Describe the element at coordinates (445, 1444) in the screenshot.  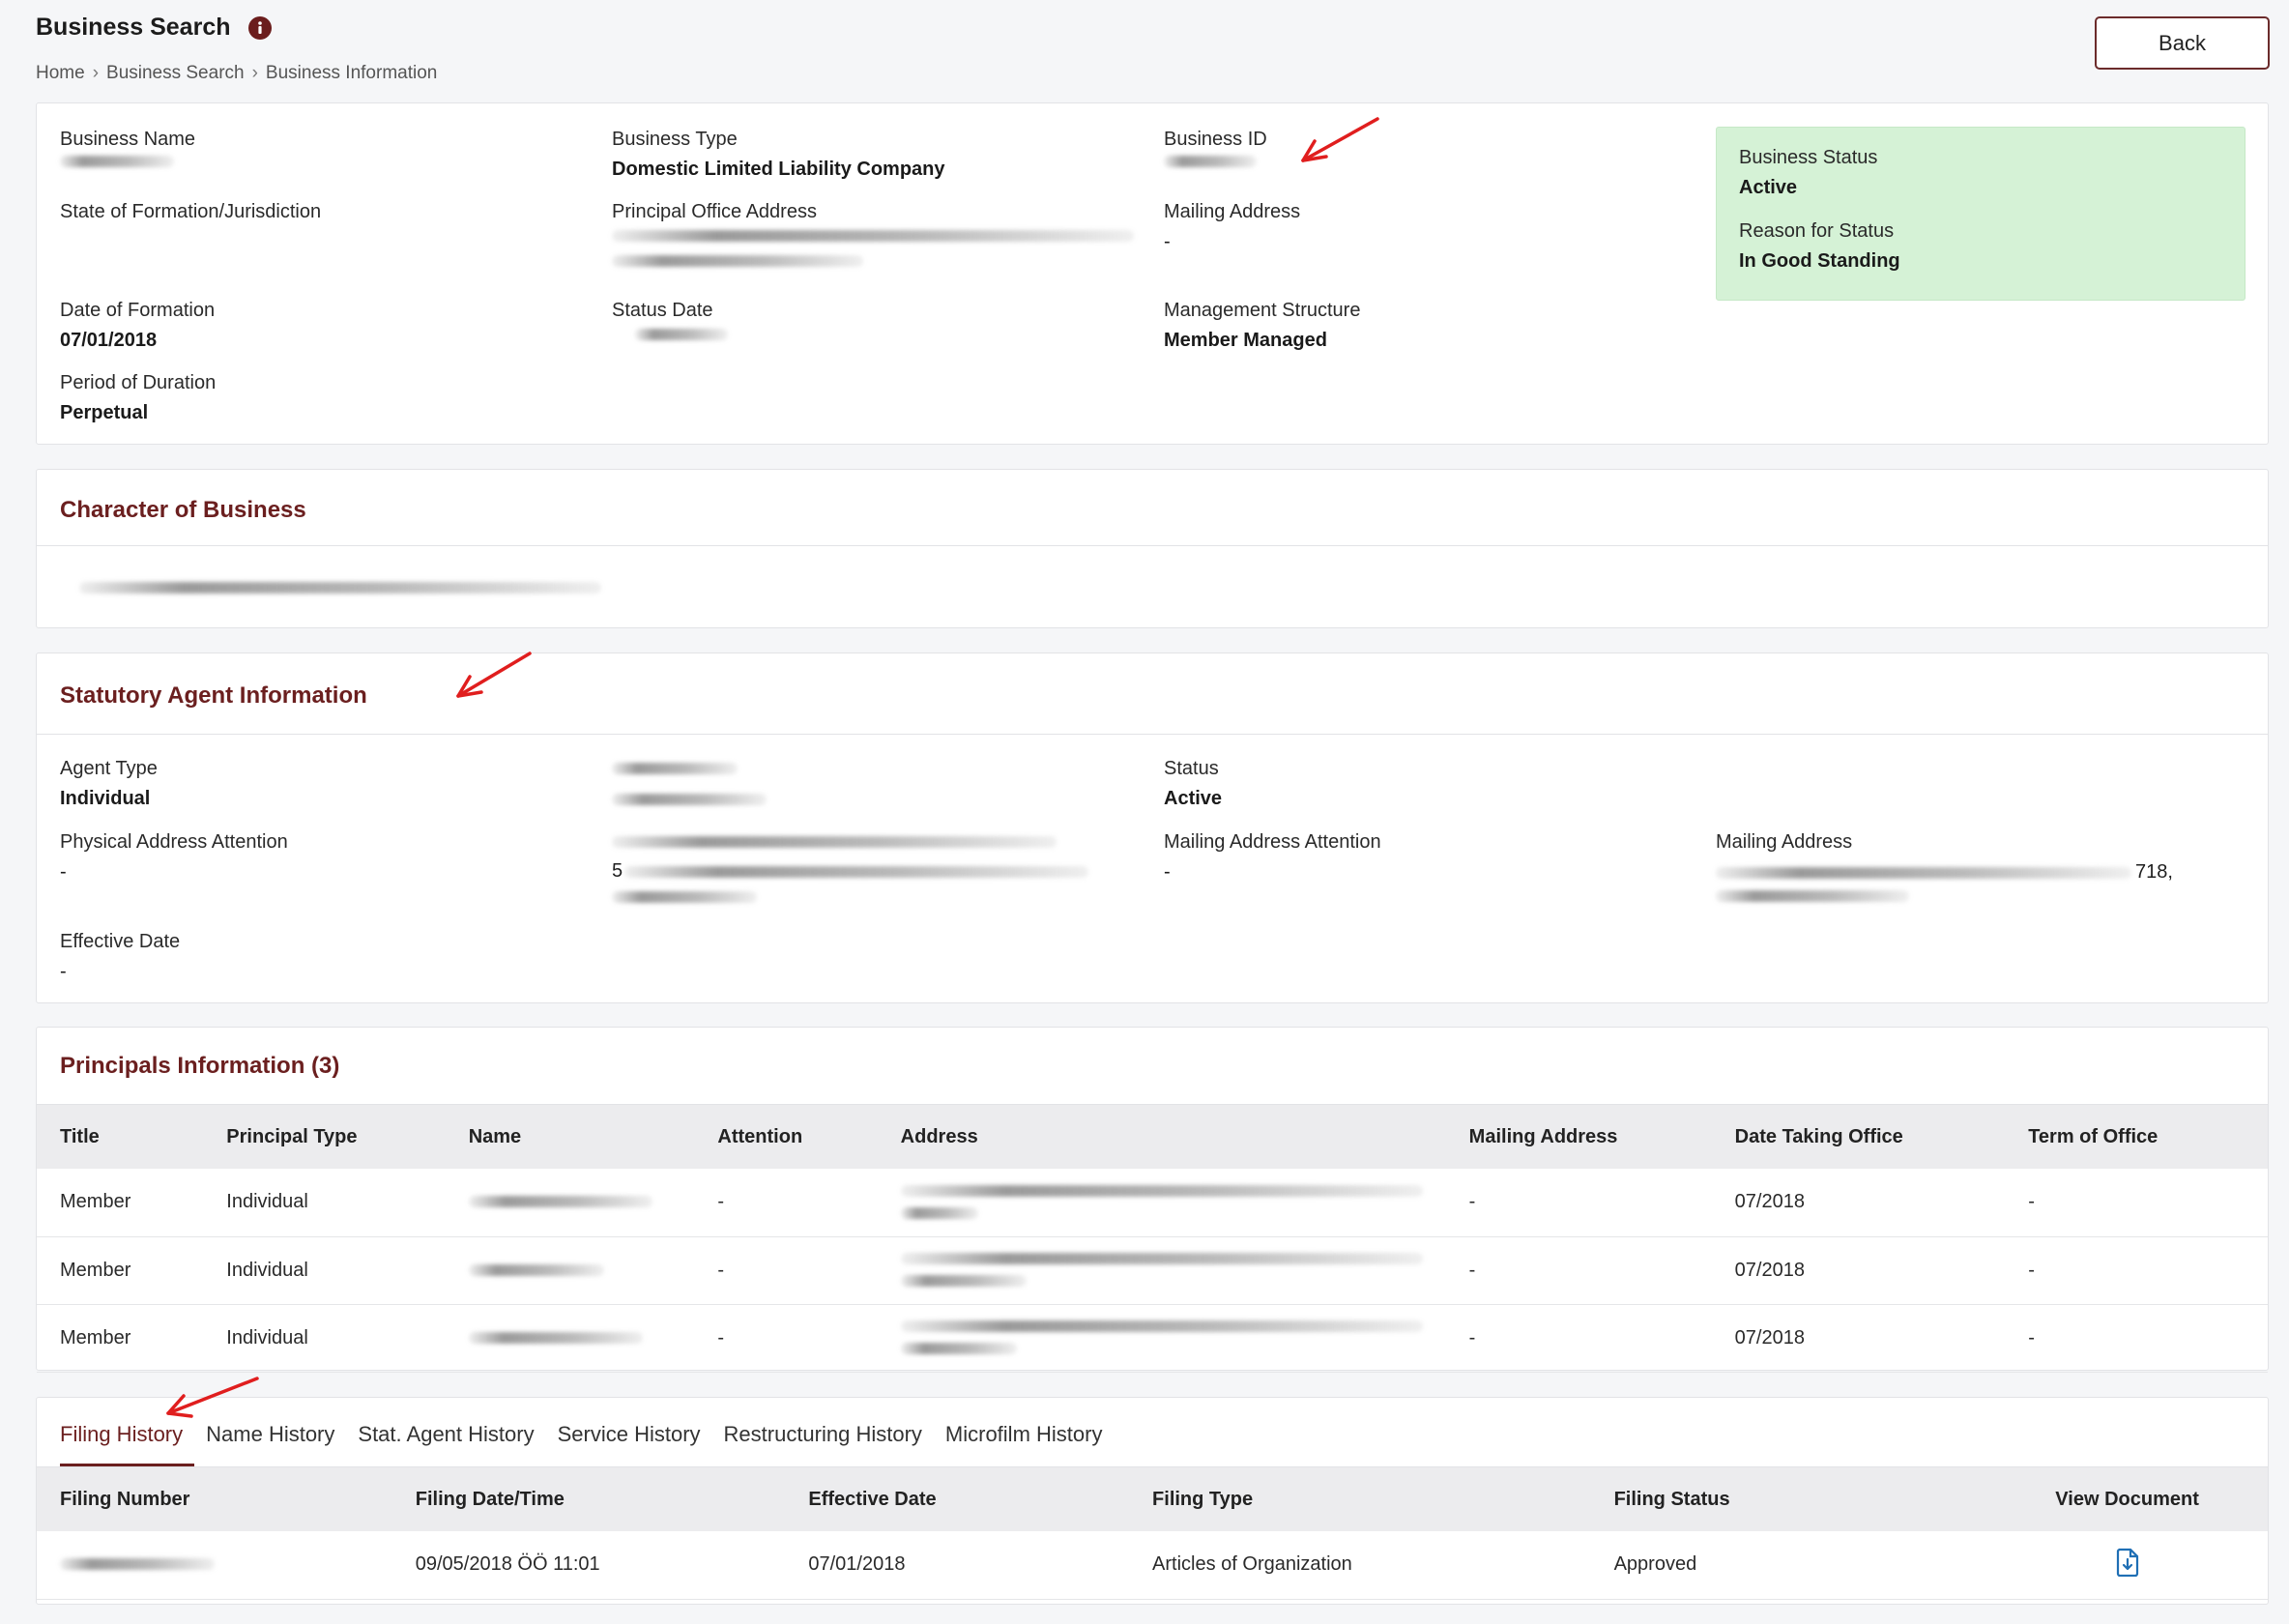
I see `tab-stat-agent-history: Stat. Agent History` at that location.